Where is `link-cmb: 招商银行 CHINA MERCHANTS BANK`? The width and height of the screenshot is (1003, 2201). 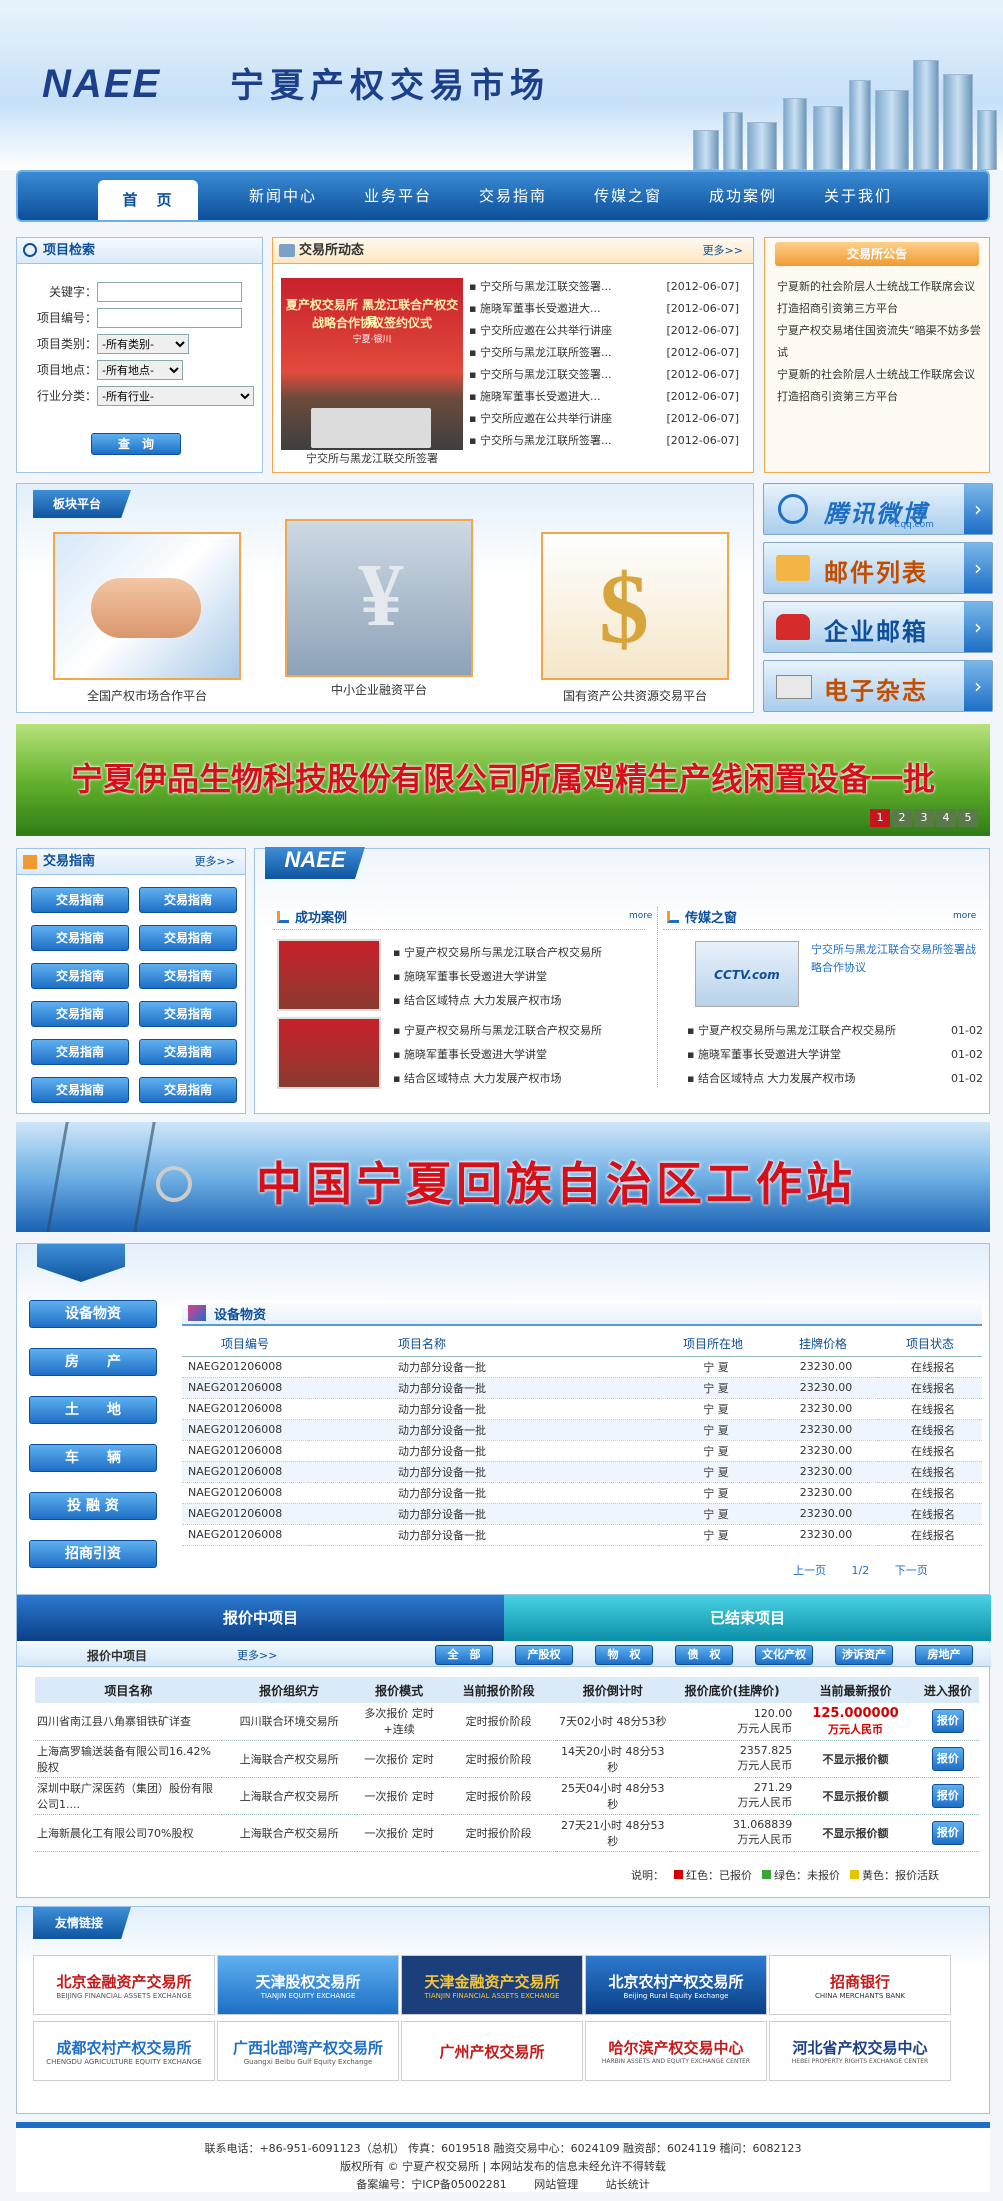
link-cmb: 招商银行 CHINA MERCHANTS BANK is located at coordinates (860, 1985).